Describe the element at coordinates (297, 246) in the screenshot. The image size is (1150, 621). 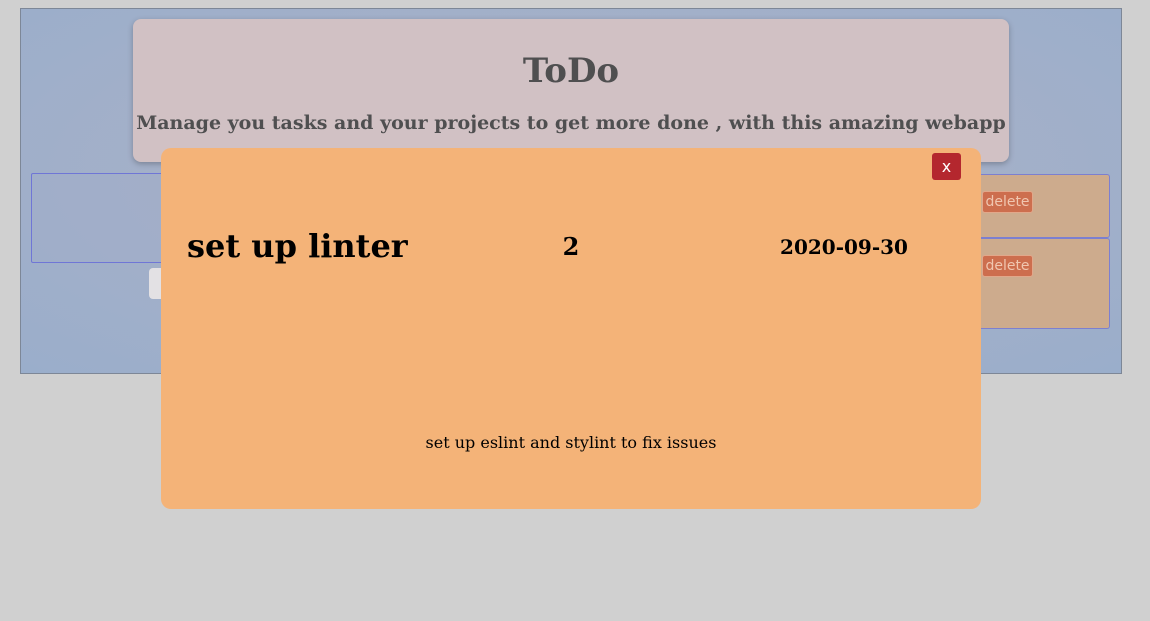
I see `task-title: set up linter` at that location.